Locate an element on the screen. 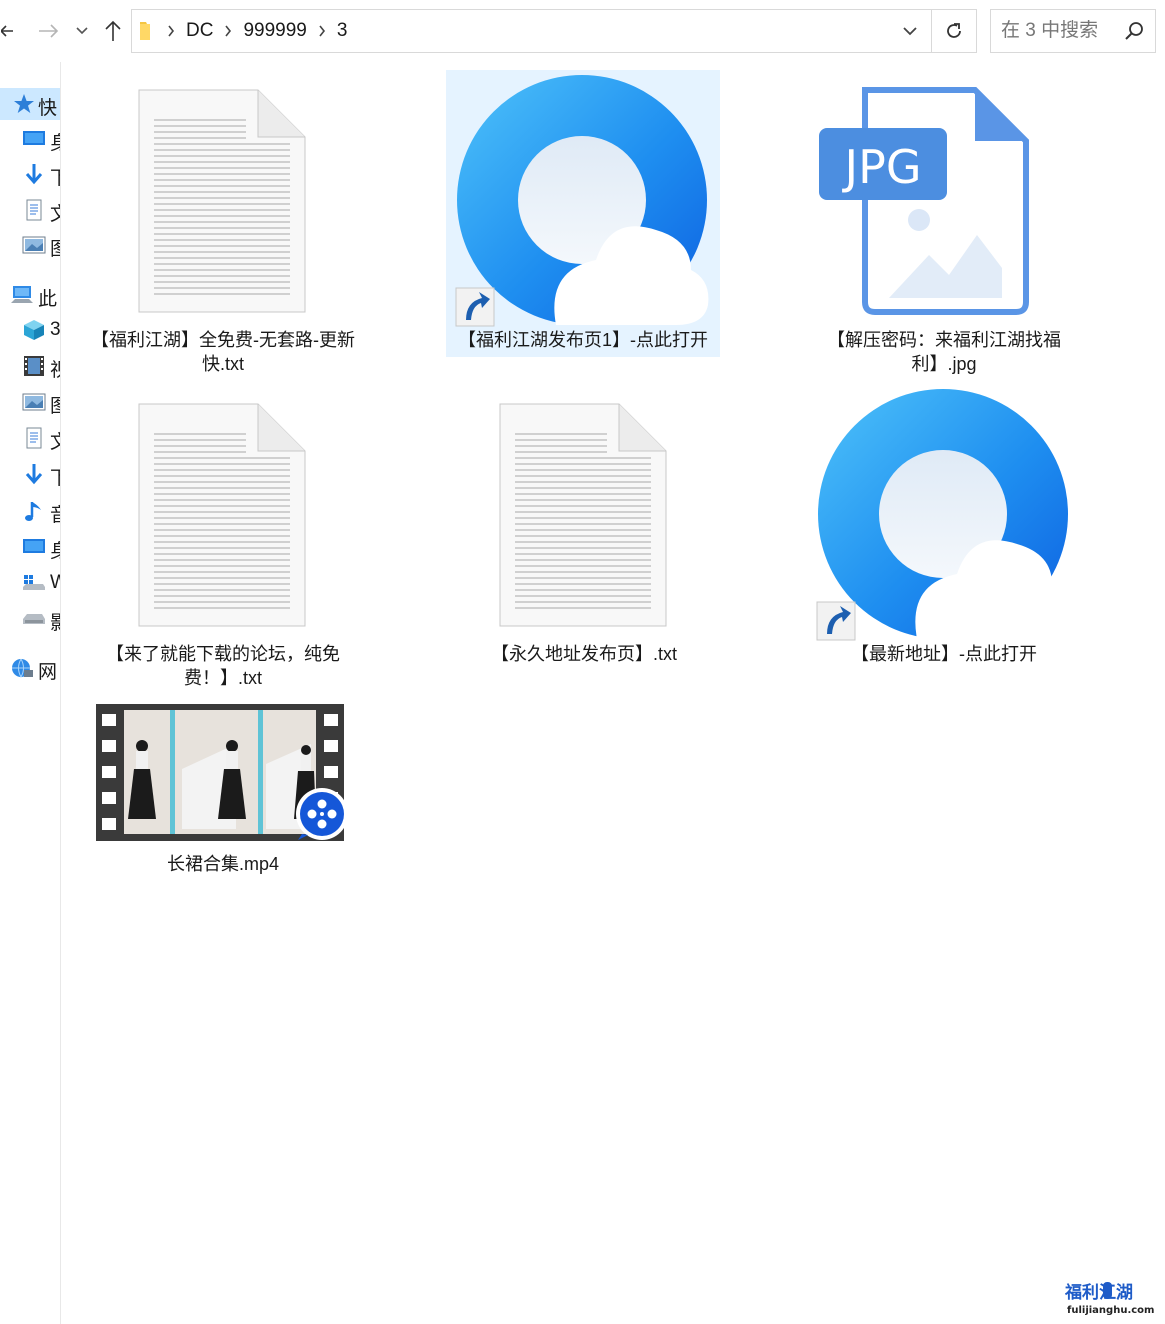 The width and height of the screenshot is (1165, 1324). sidebar-item-label: 影 is located at coordinates (55, 621).